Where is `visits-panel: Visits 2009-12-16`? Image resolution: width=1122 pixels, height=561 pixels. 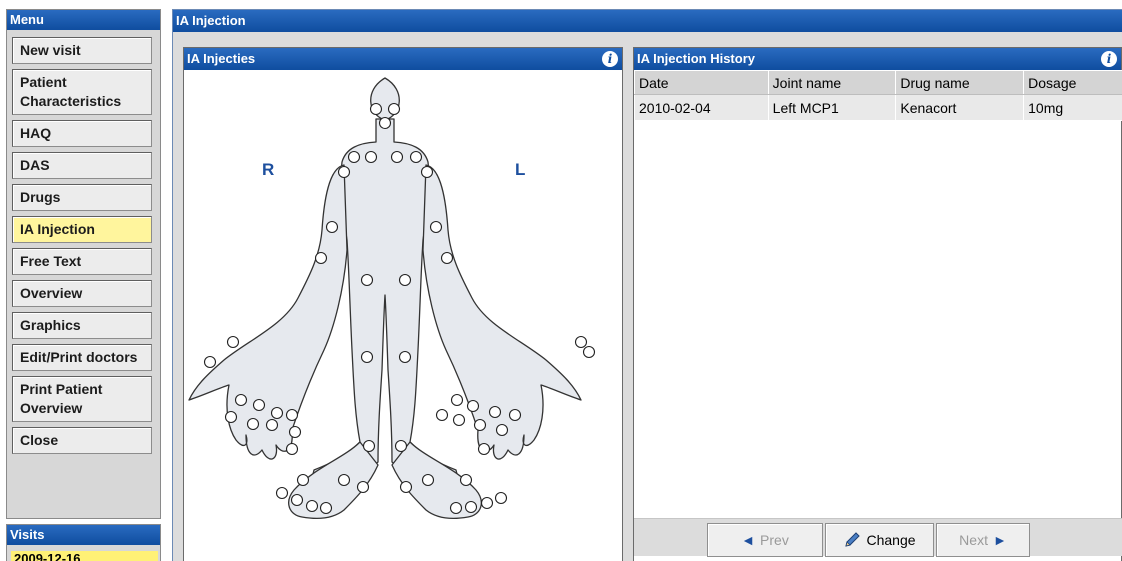
visits-panel: Visits 2009-12-16 is located at coordinates (83, 542).